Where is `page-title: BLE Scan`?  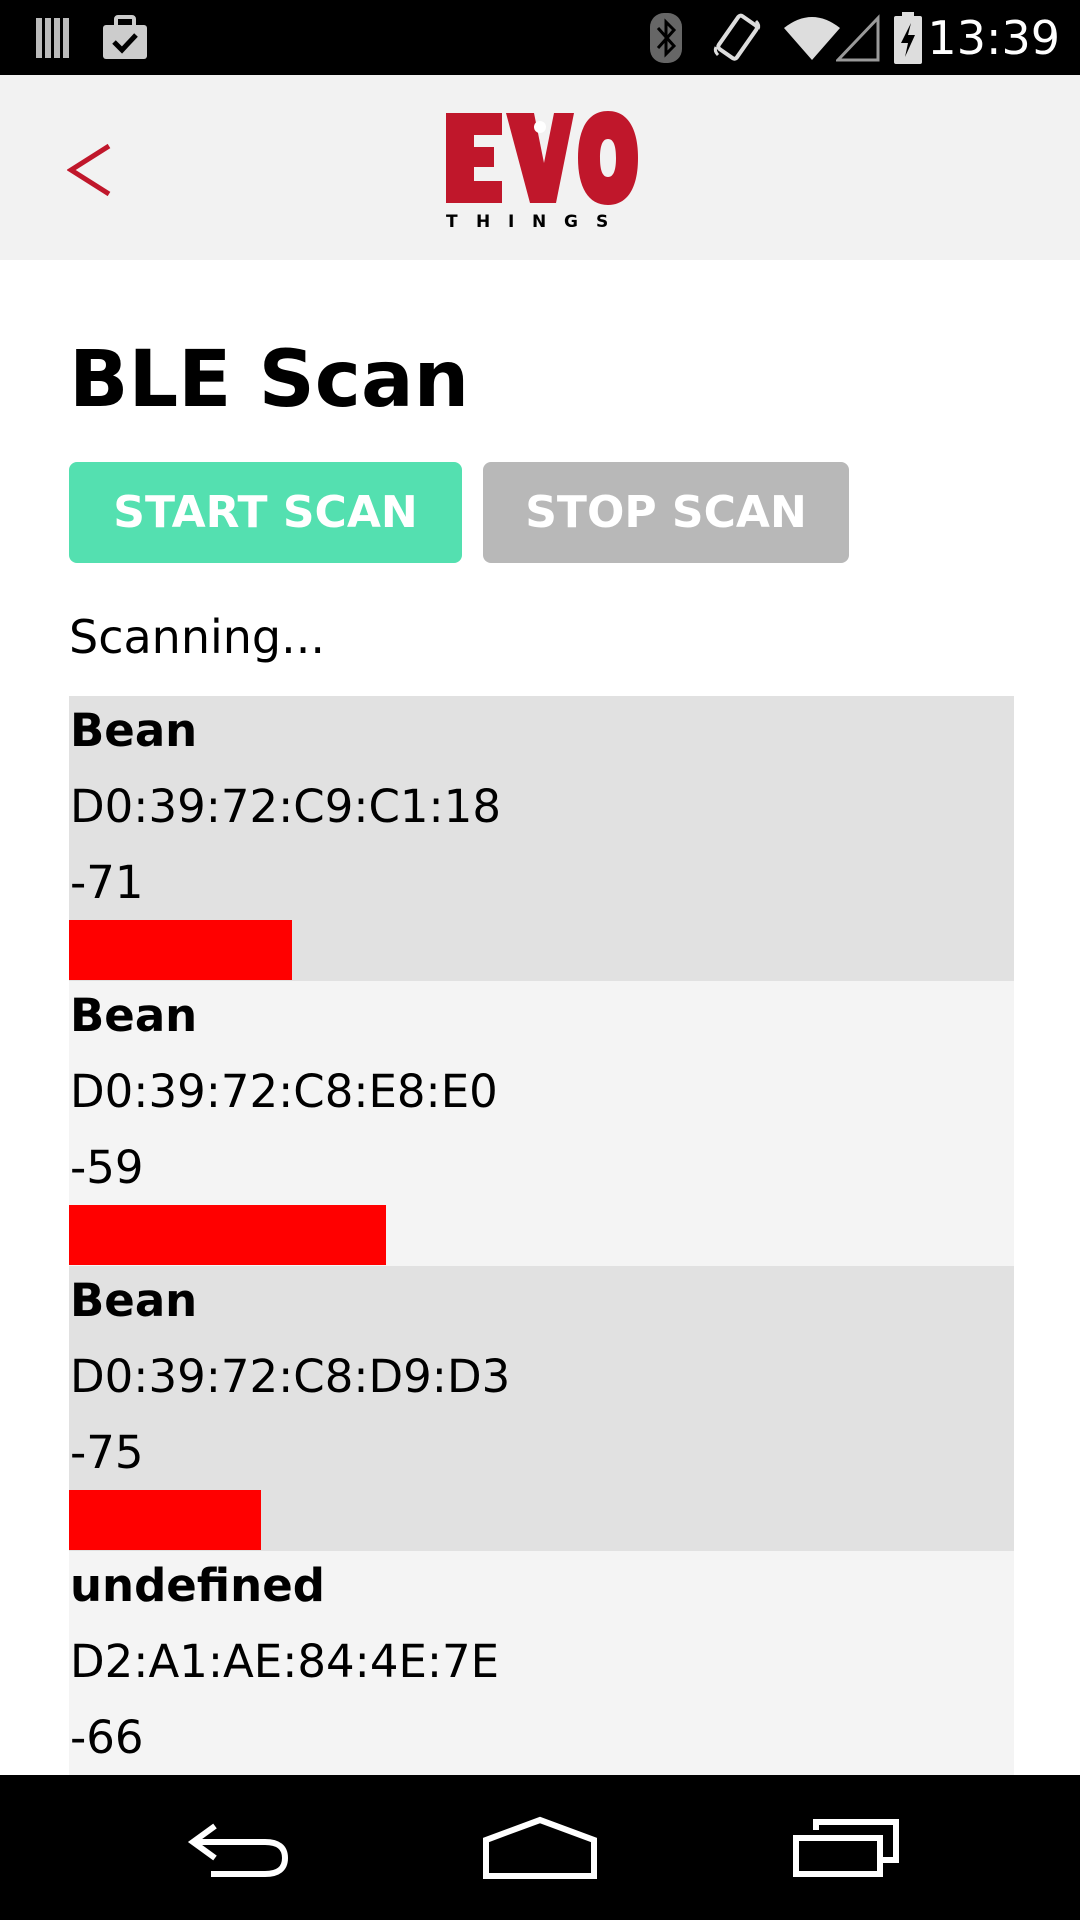 page-title: BLE Scan is located at coordinates (269, 380).